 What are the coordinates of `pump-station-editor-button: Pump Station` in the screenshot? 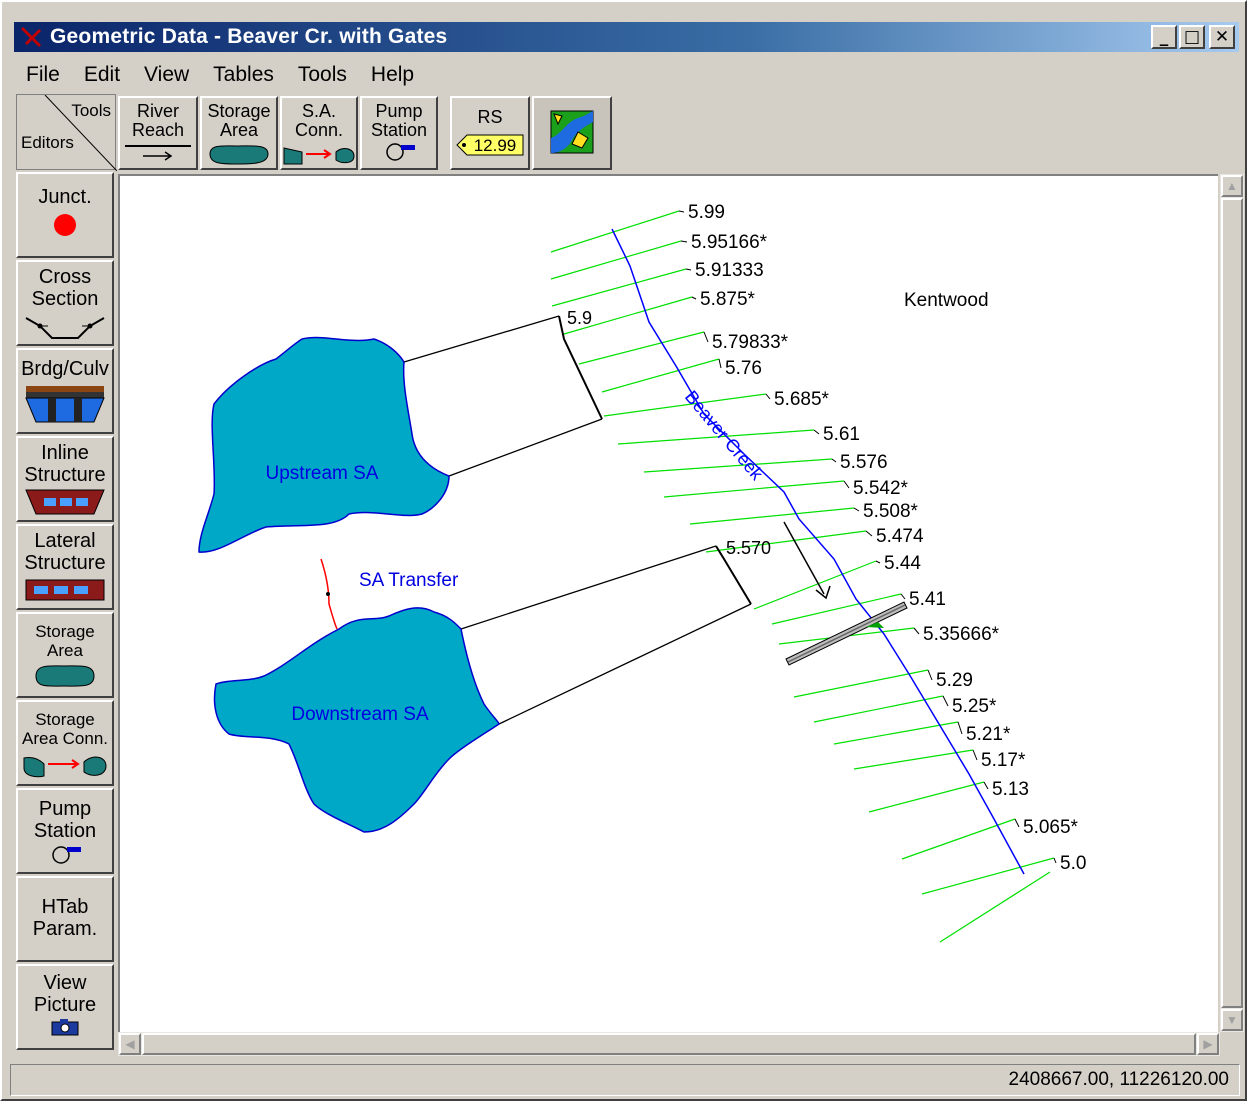 It's located at (65, 831).